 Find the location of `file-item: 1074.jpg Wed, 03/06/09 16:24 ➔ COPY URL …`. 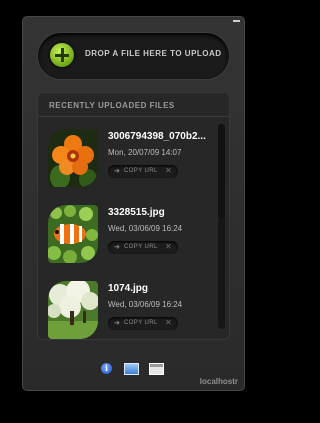

file-item: 1074.jpg Wed, 03/06/09 16:24 ➔ COPY URL … is located at coordinates (133, 313).